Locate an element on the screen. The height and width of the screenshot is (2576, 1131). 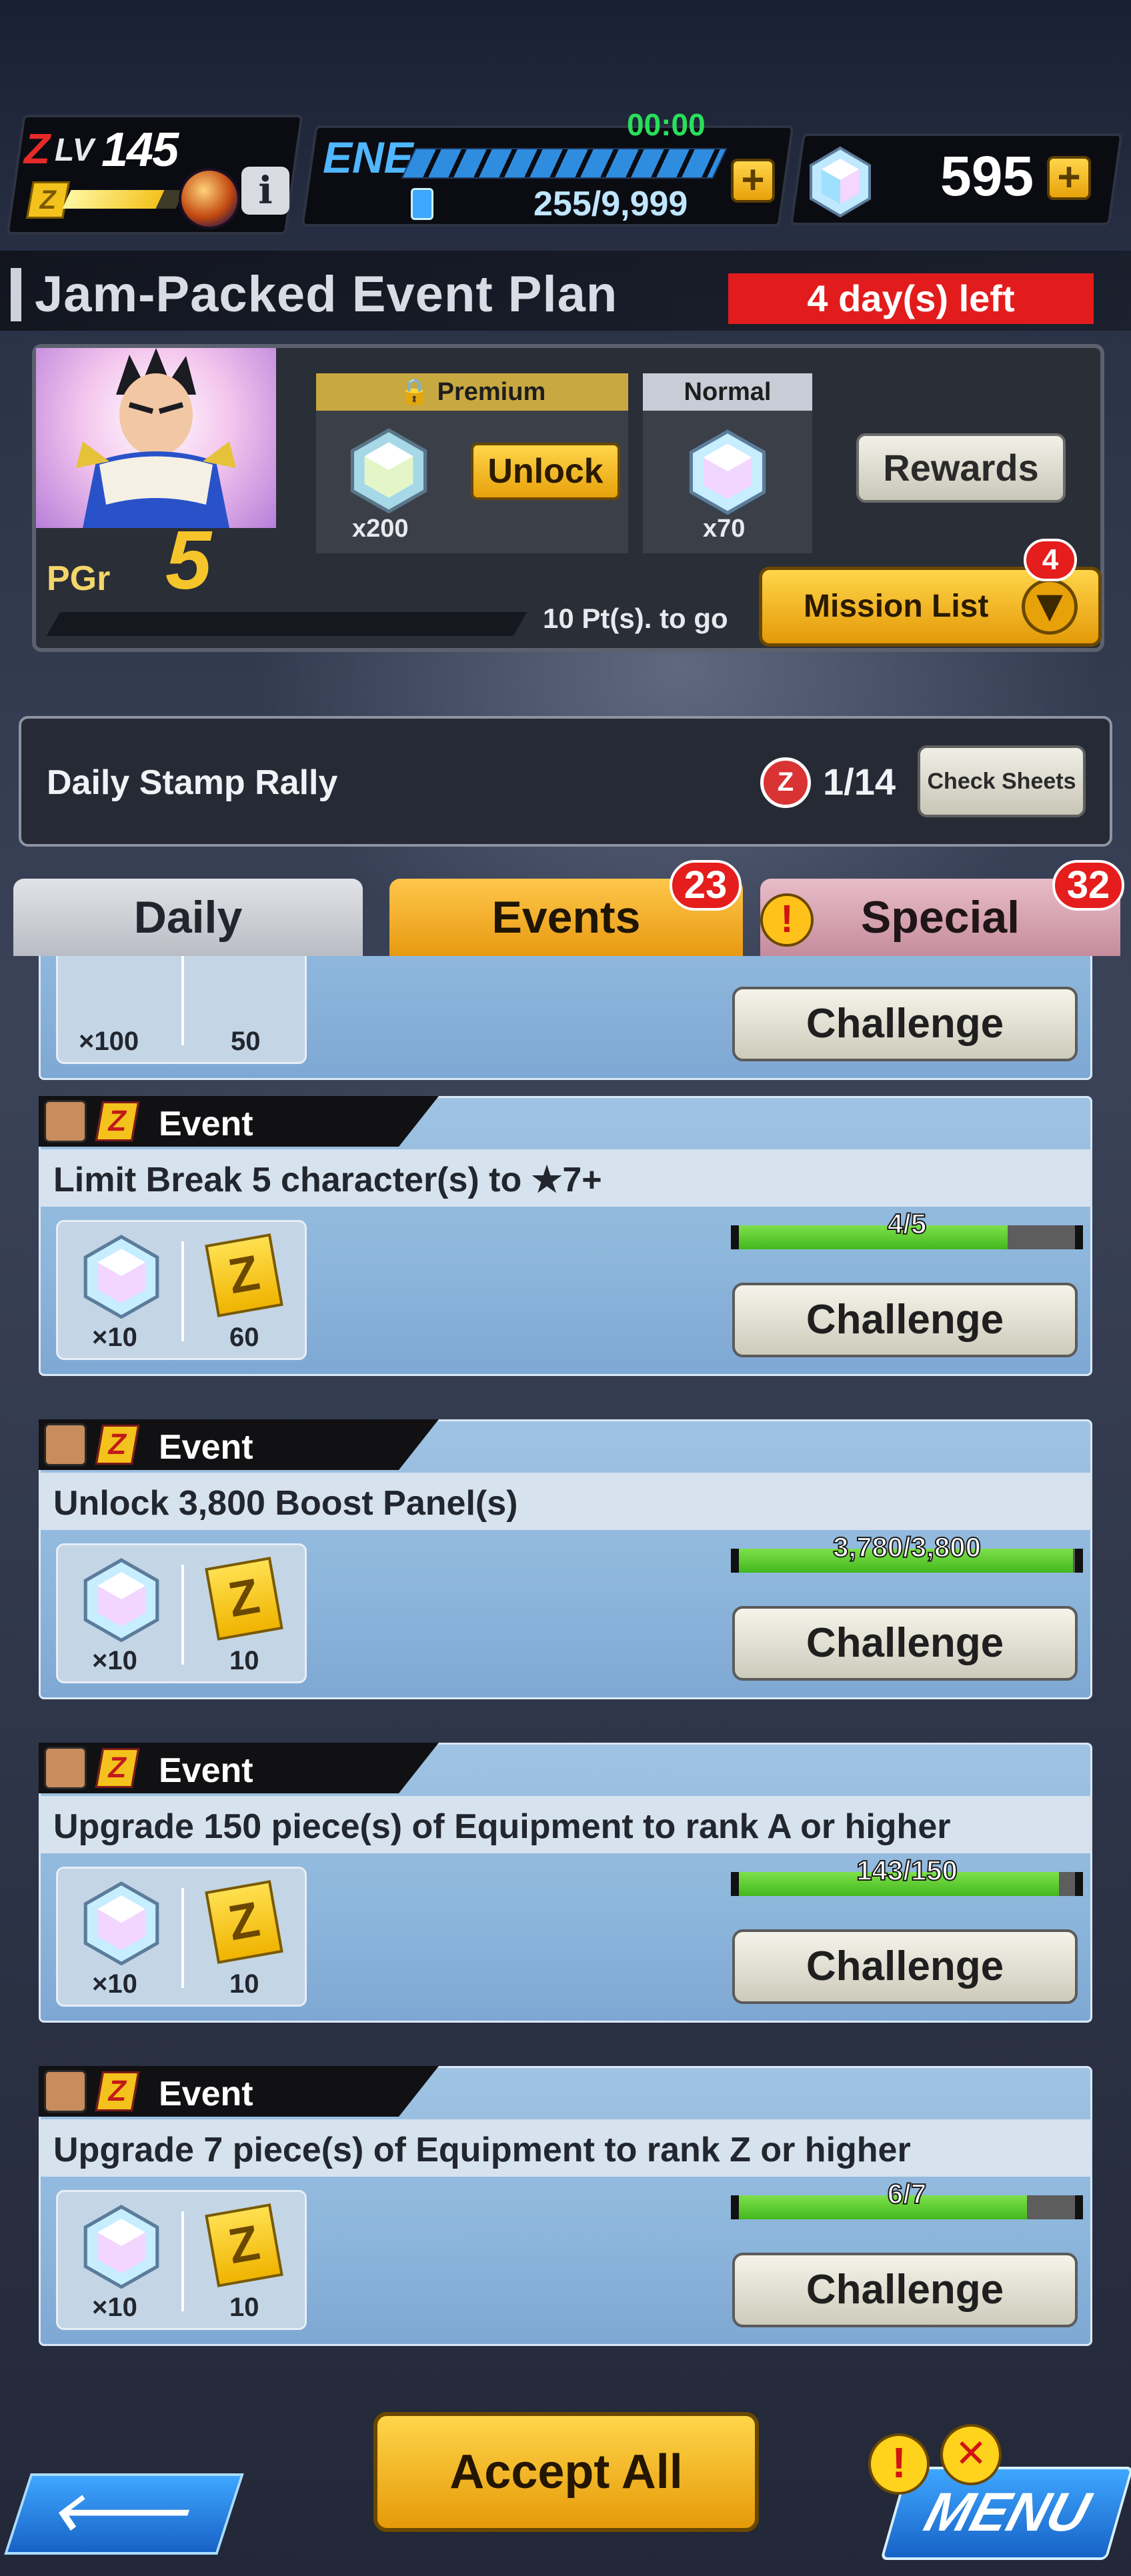
special-count-badge: 32 is located at coordinates (1088, 885).